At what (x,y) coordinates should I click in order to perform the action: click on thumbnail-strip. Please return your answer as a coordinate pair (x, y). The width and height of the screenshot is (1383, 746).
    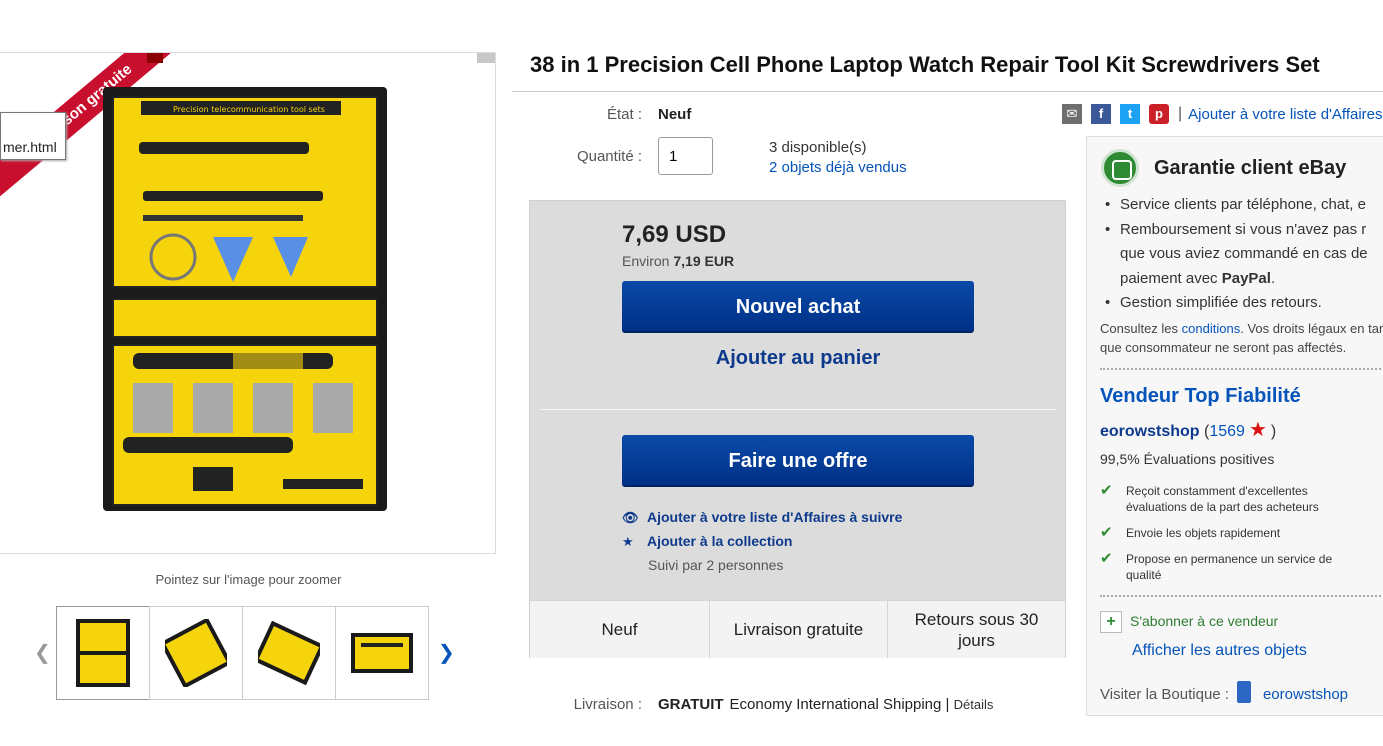
    Looking at the image, I should click on (242, 653).